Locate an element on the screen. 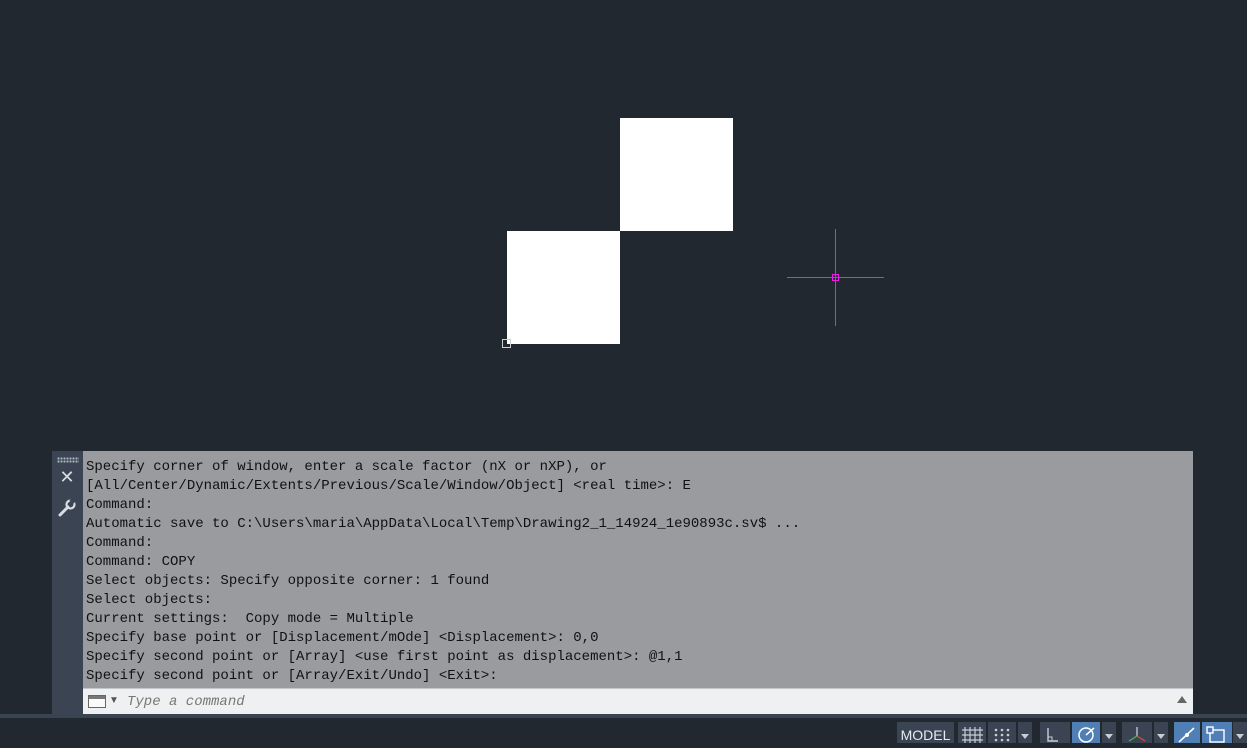  history-line: Current settings: Copy mode = Multiple is located at coordinates (250, 619).